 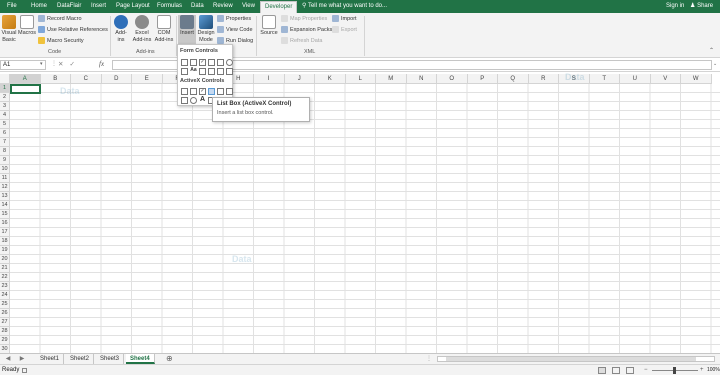 What do you see at coordinates (73, 30) in the screenshot?
I see `use-relative-references-button: Use Relative References` at bounding box center [73, 30].